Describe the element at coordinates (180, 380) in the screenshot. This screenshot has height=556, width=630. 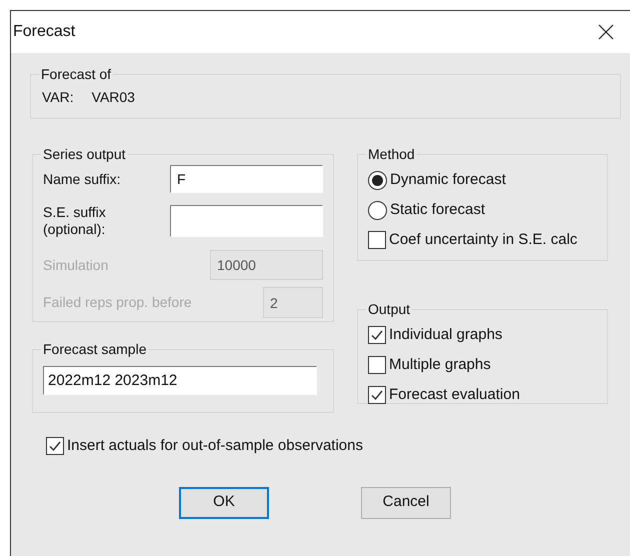
I see `input-field: 2022m12 2023m12` at that location.